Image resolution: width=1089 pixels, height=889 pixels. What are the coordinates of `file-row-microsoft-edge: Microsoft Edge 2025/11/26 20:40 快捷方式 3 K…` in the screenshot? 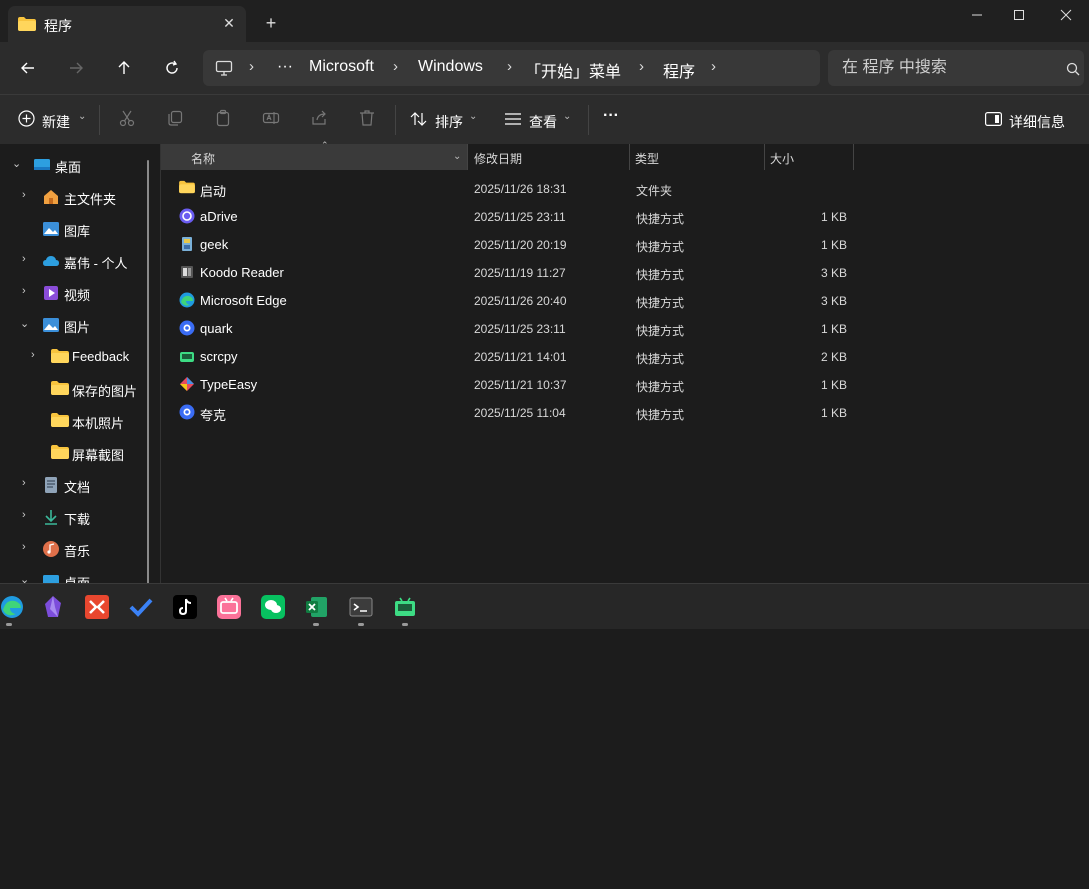 It's located at (506, 300).